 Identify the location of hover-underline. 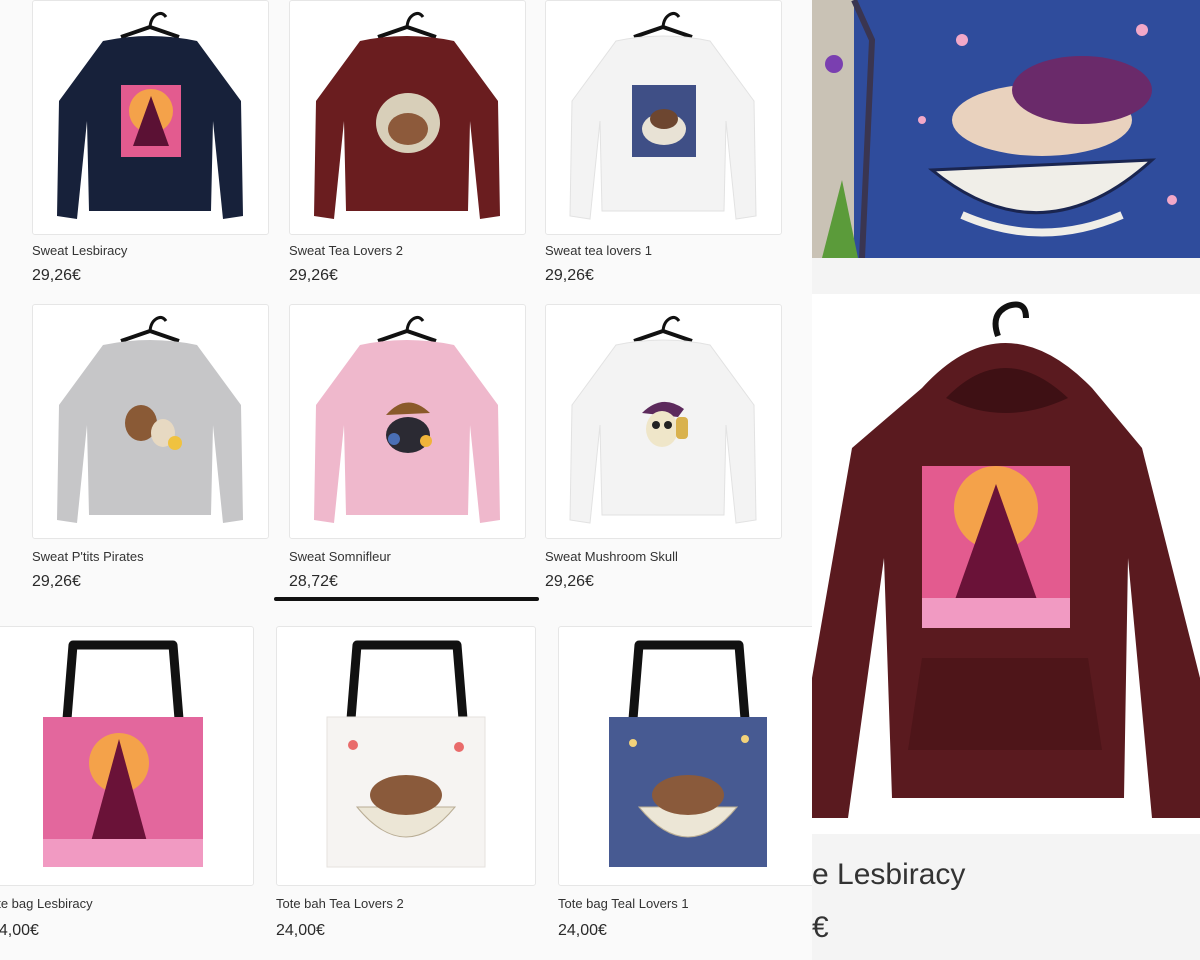
(406, 599).